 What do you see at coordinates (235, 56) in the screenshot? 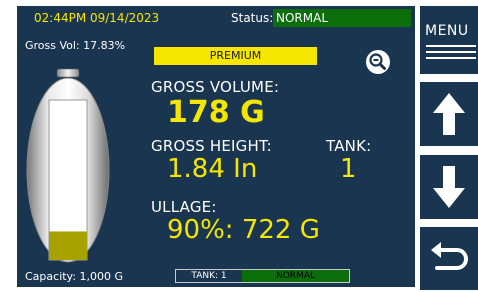
I see `product-label: PREMIUM` at bounding box center [235, 56].